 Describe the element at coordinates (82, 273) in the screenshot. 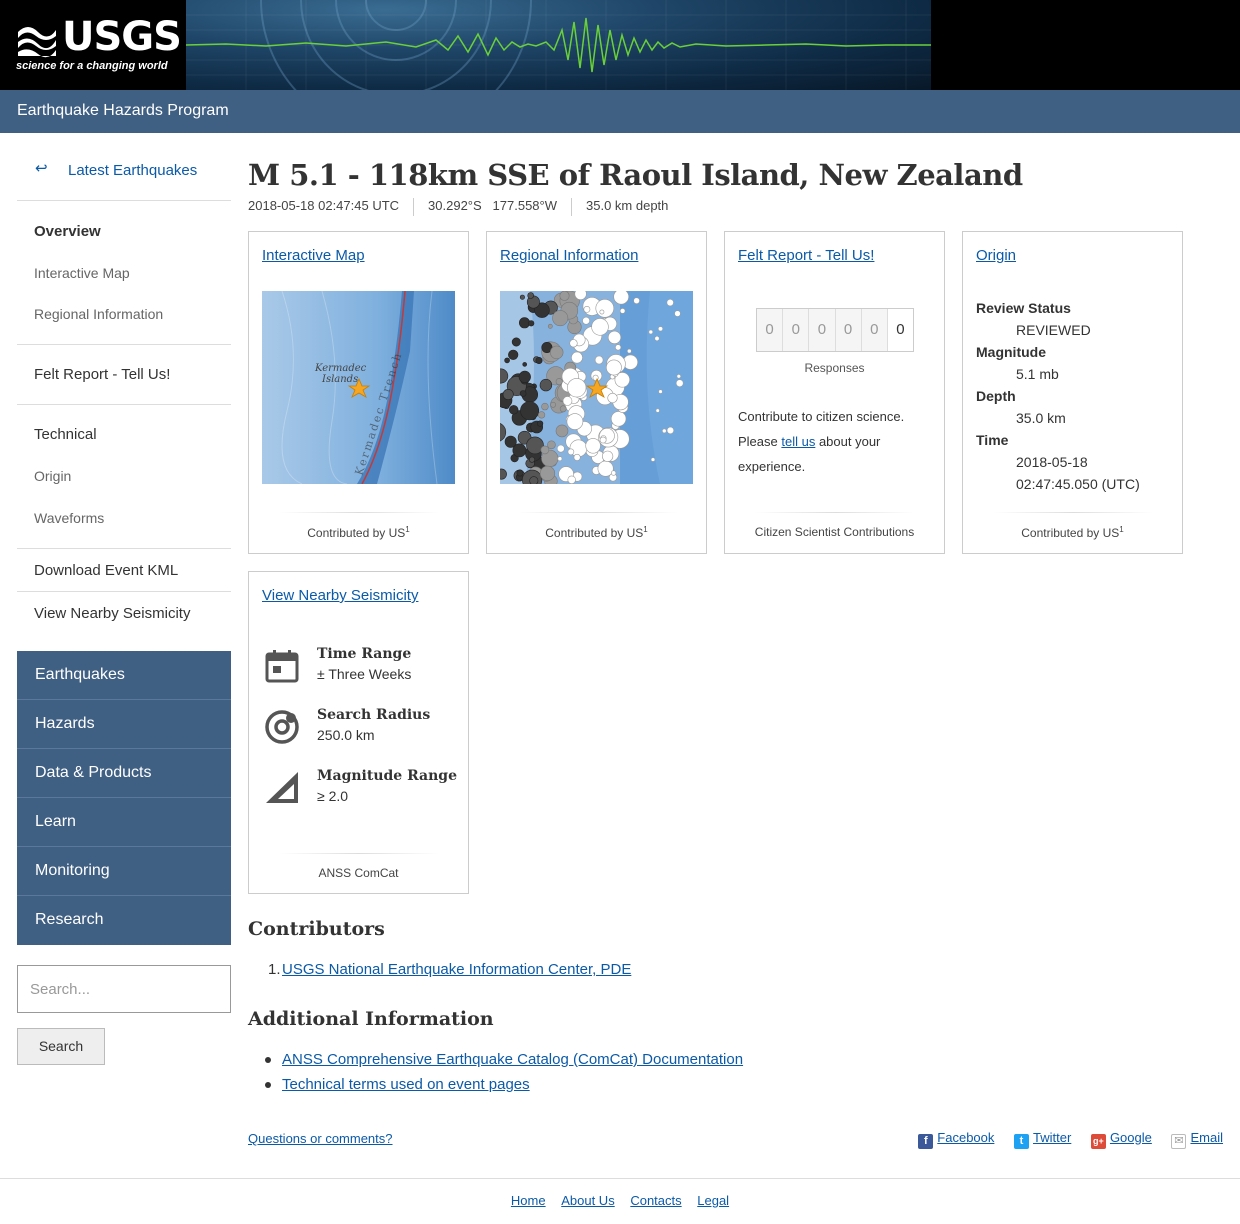

I see `sidebar-item-interactive-map: Interactive Map` at that location.